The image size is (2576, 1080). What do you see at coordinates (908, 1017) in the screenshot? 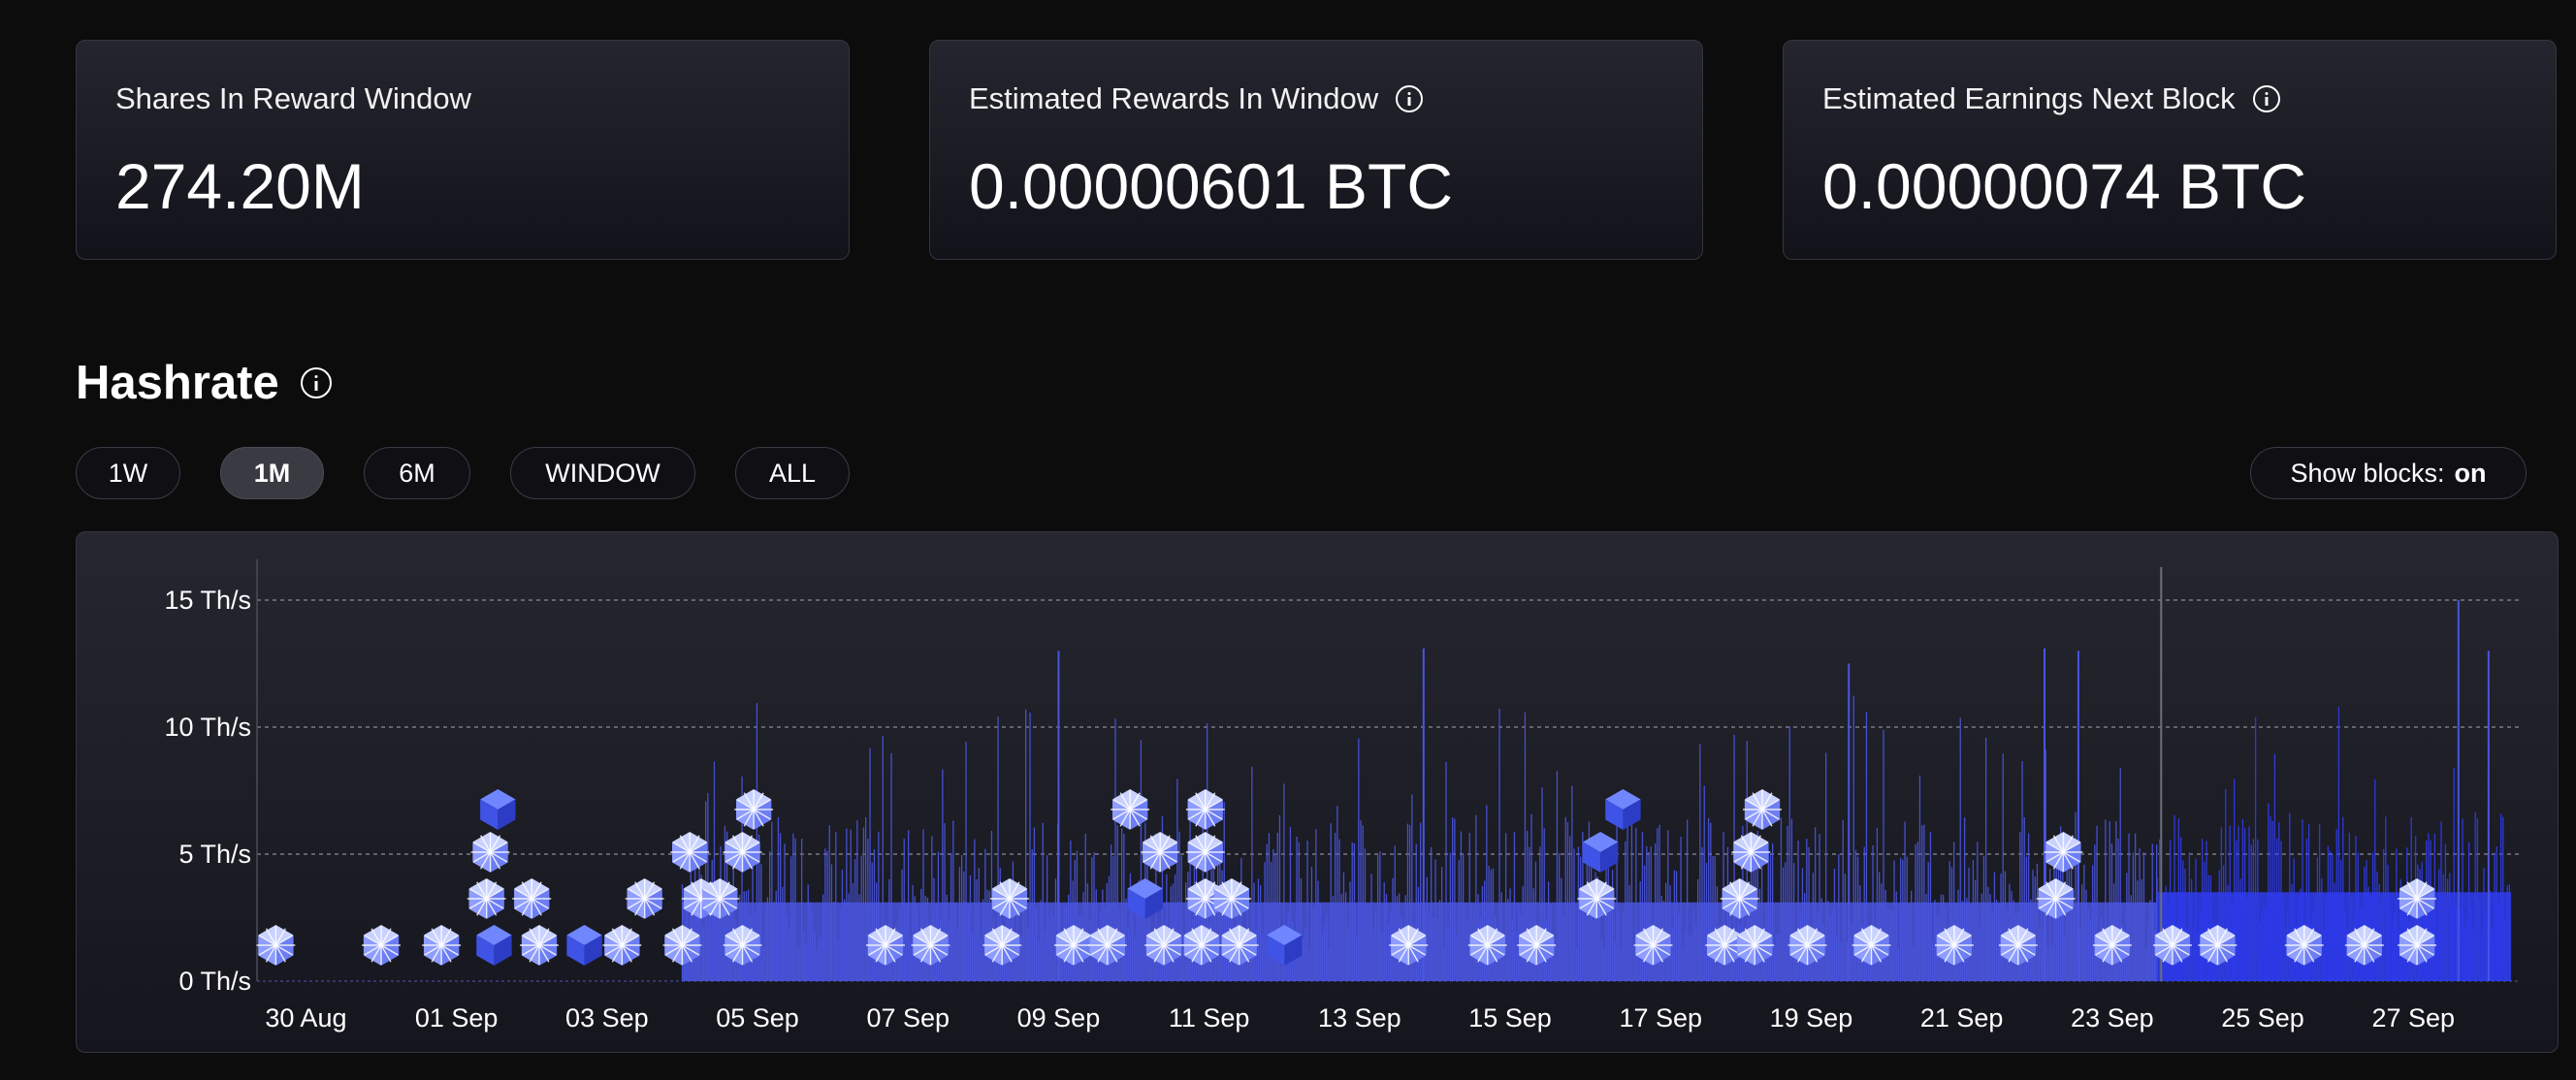
I see `x-tick-label: 07 Sep` at bounding box center [908, 1017].